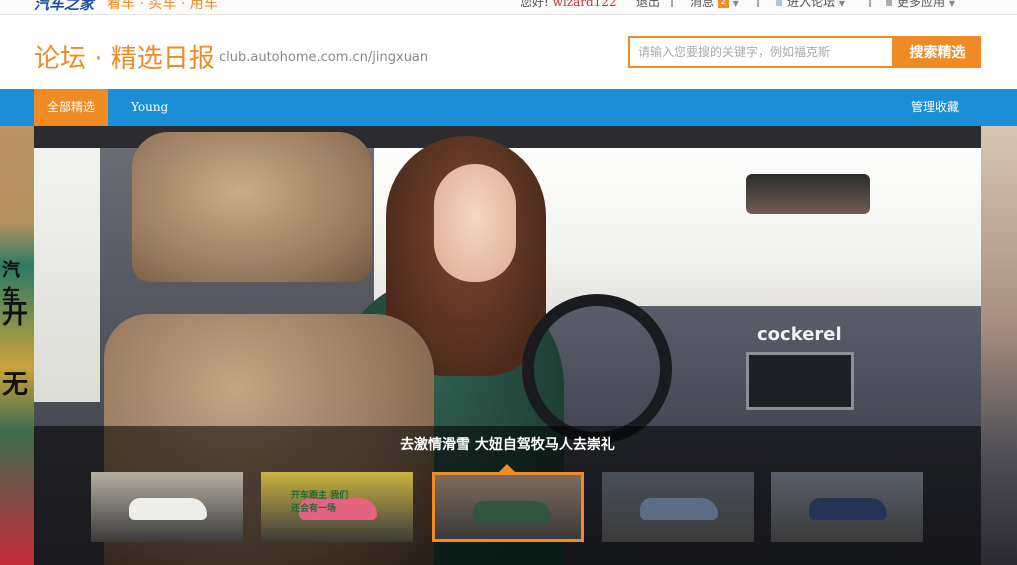  What do you see at coordinates (71, 107) in the screenshot?
I see `tab-all-picks: 全部精选` at bounding box center [71, 107].